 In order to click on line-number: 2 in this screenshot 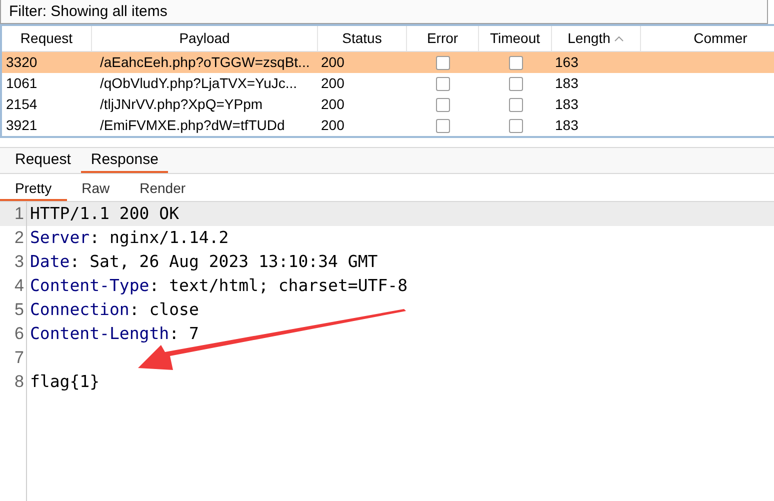, I will do `click(19, 238)`.